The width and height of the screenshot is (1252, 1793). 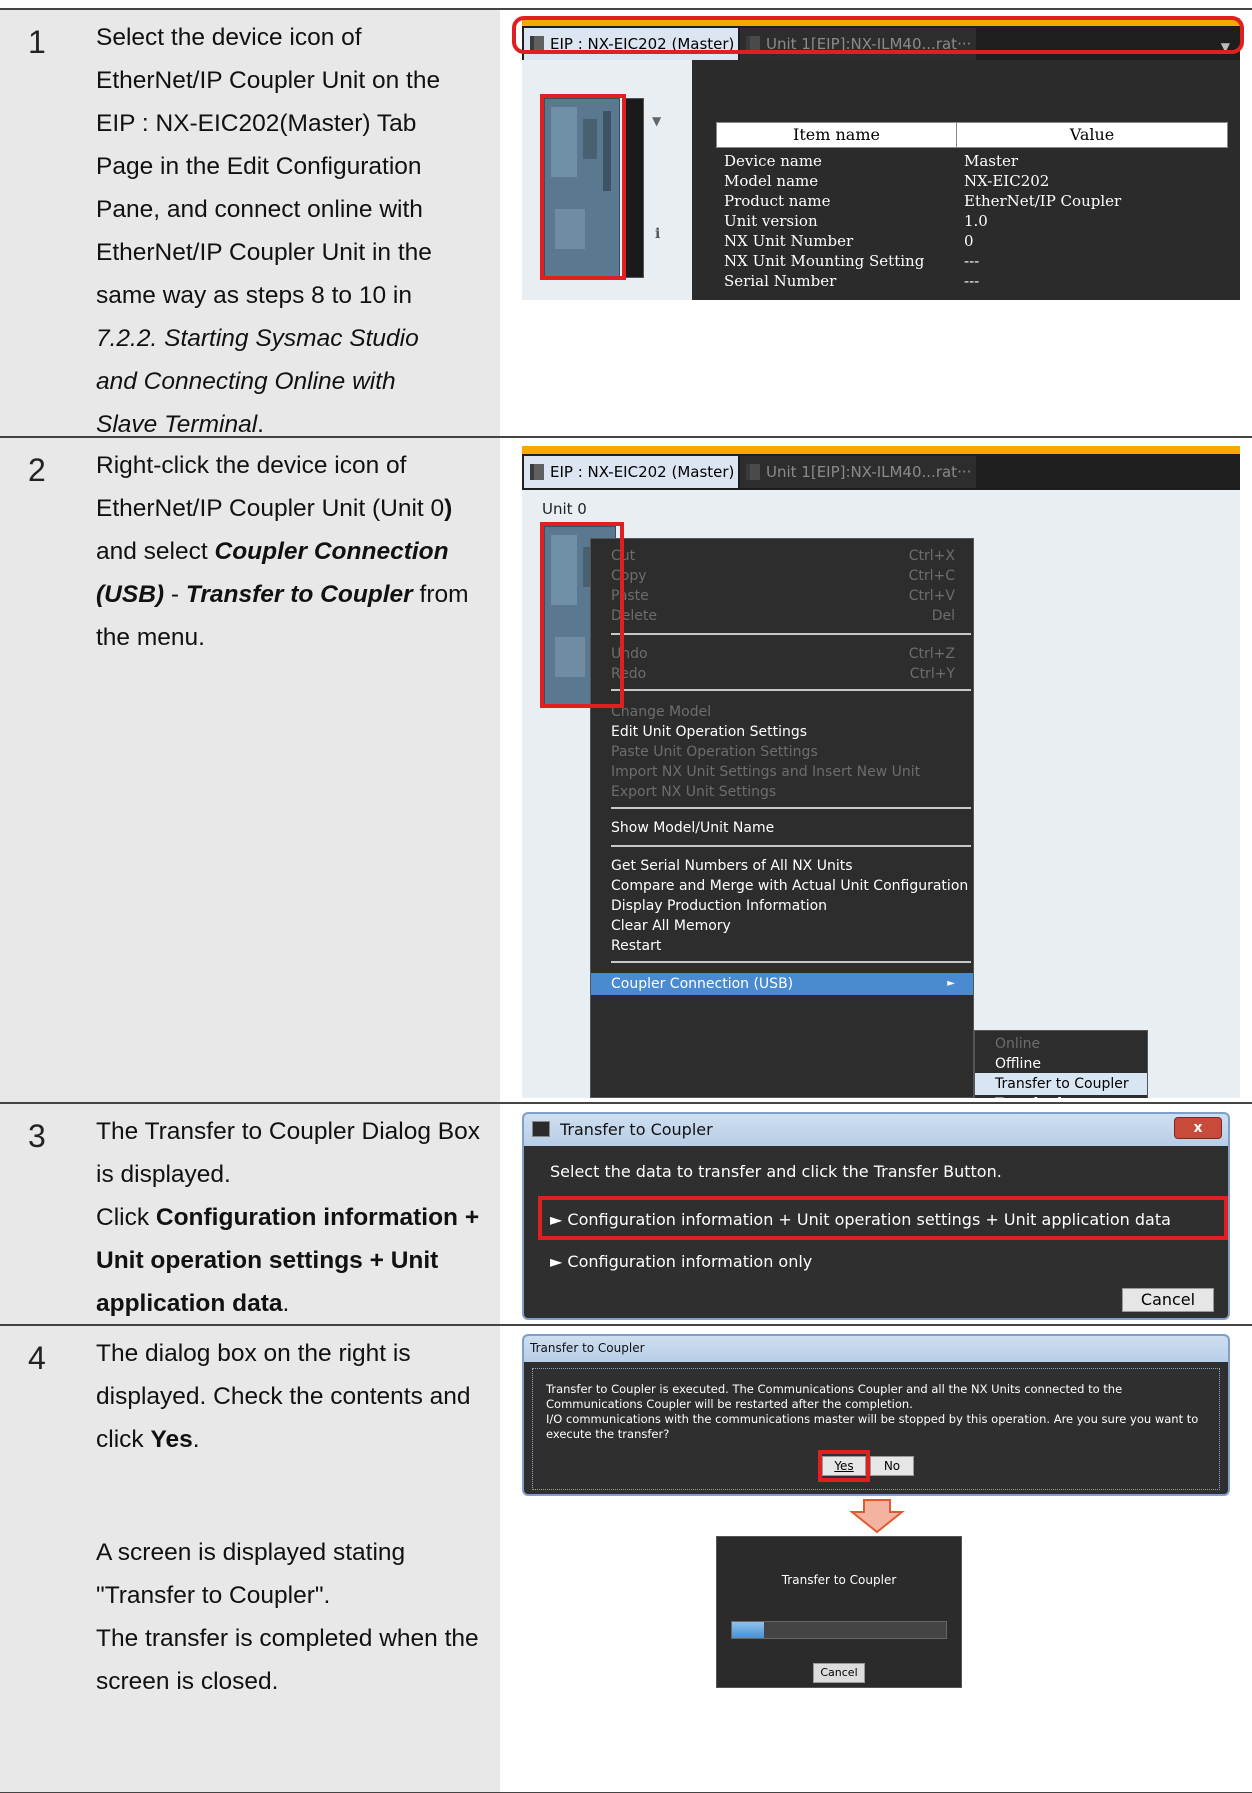 What do you see at coordinates (876, 1130) in the screenshot?
I see `dialog-titlebar: Transfer to Coupler x` at bounding box center [876, 1130].